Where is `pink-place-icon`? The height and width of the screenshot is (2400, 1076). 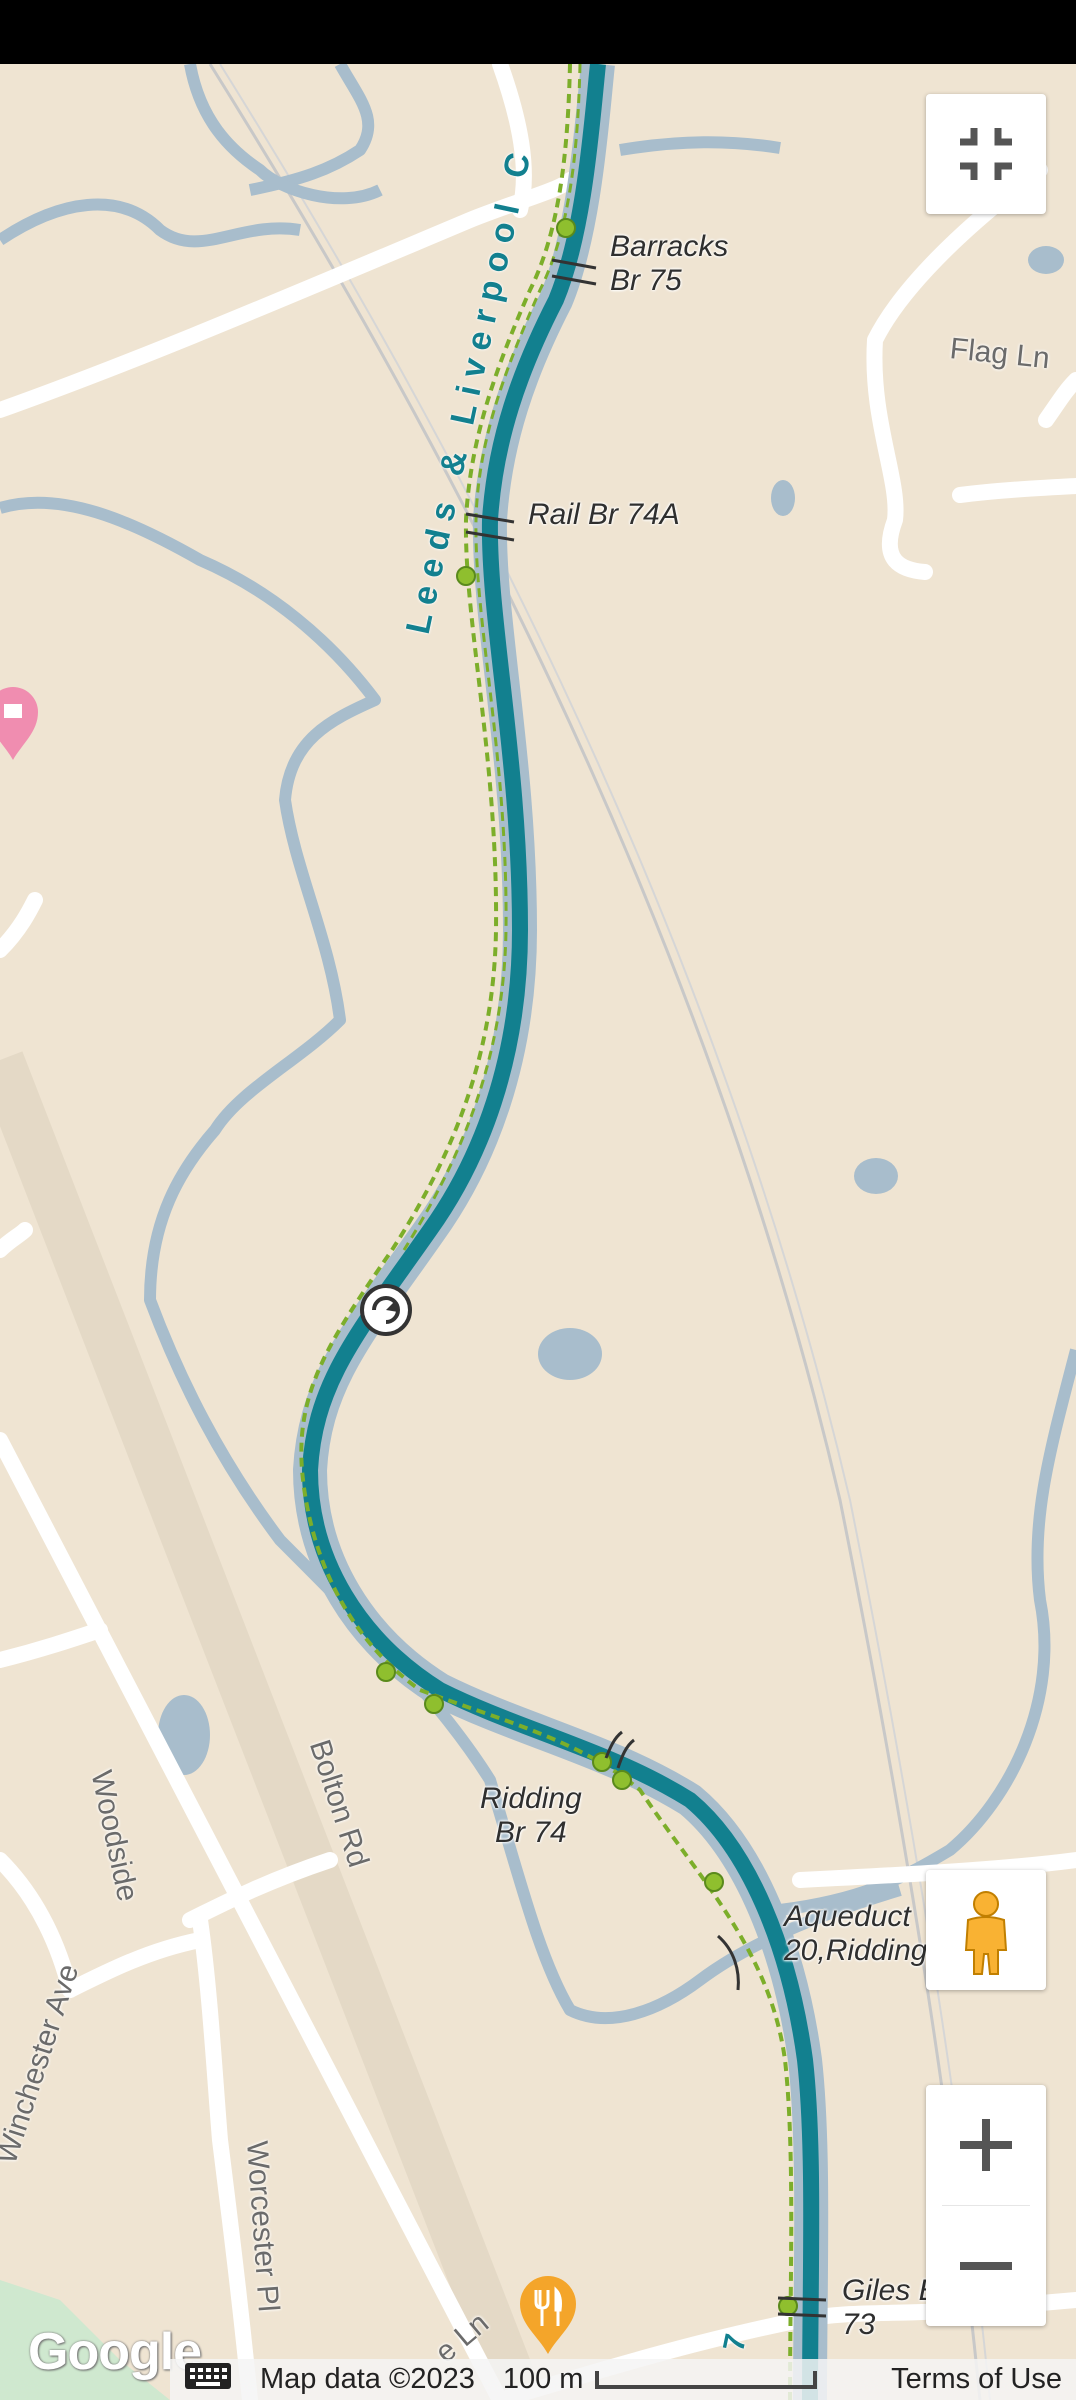
pink-place-icon is located at coordinates (19, 722).